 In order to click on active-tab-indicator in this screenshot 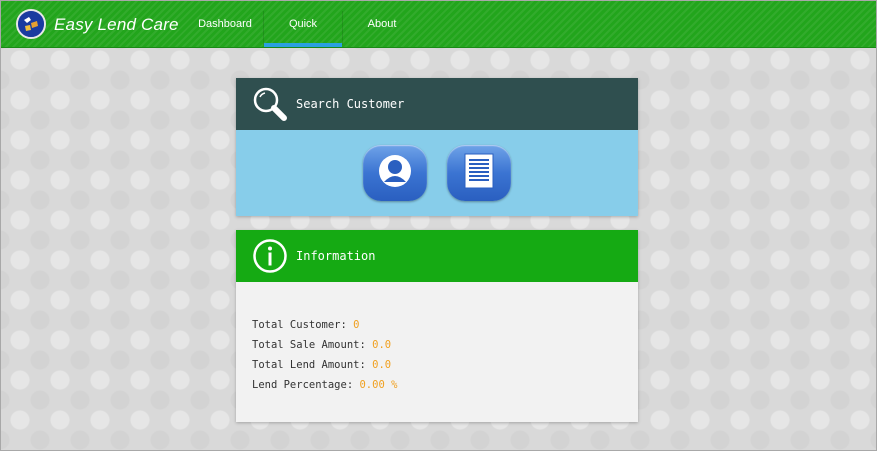, I will do `click(303, 45)`.